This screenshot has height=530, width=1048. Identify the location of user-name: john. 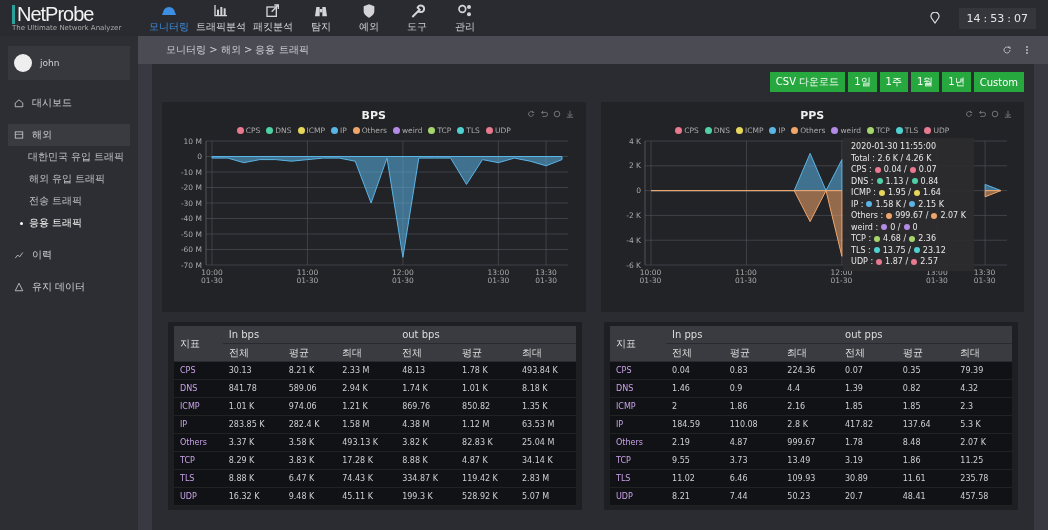
(50, 63).